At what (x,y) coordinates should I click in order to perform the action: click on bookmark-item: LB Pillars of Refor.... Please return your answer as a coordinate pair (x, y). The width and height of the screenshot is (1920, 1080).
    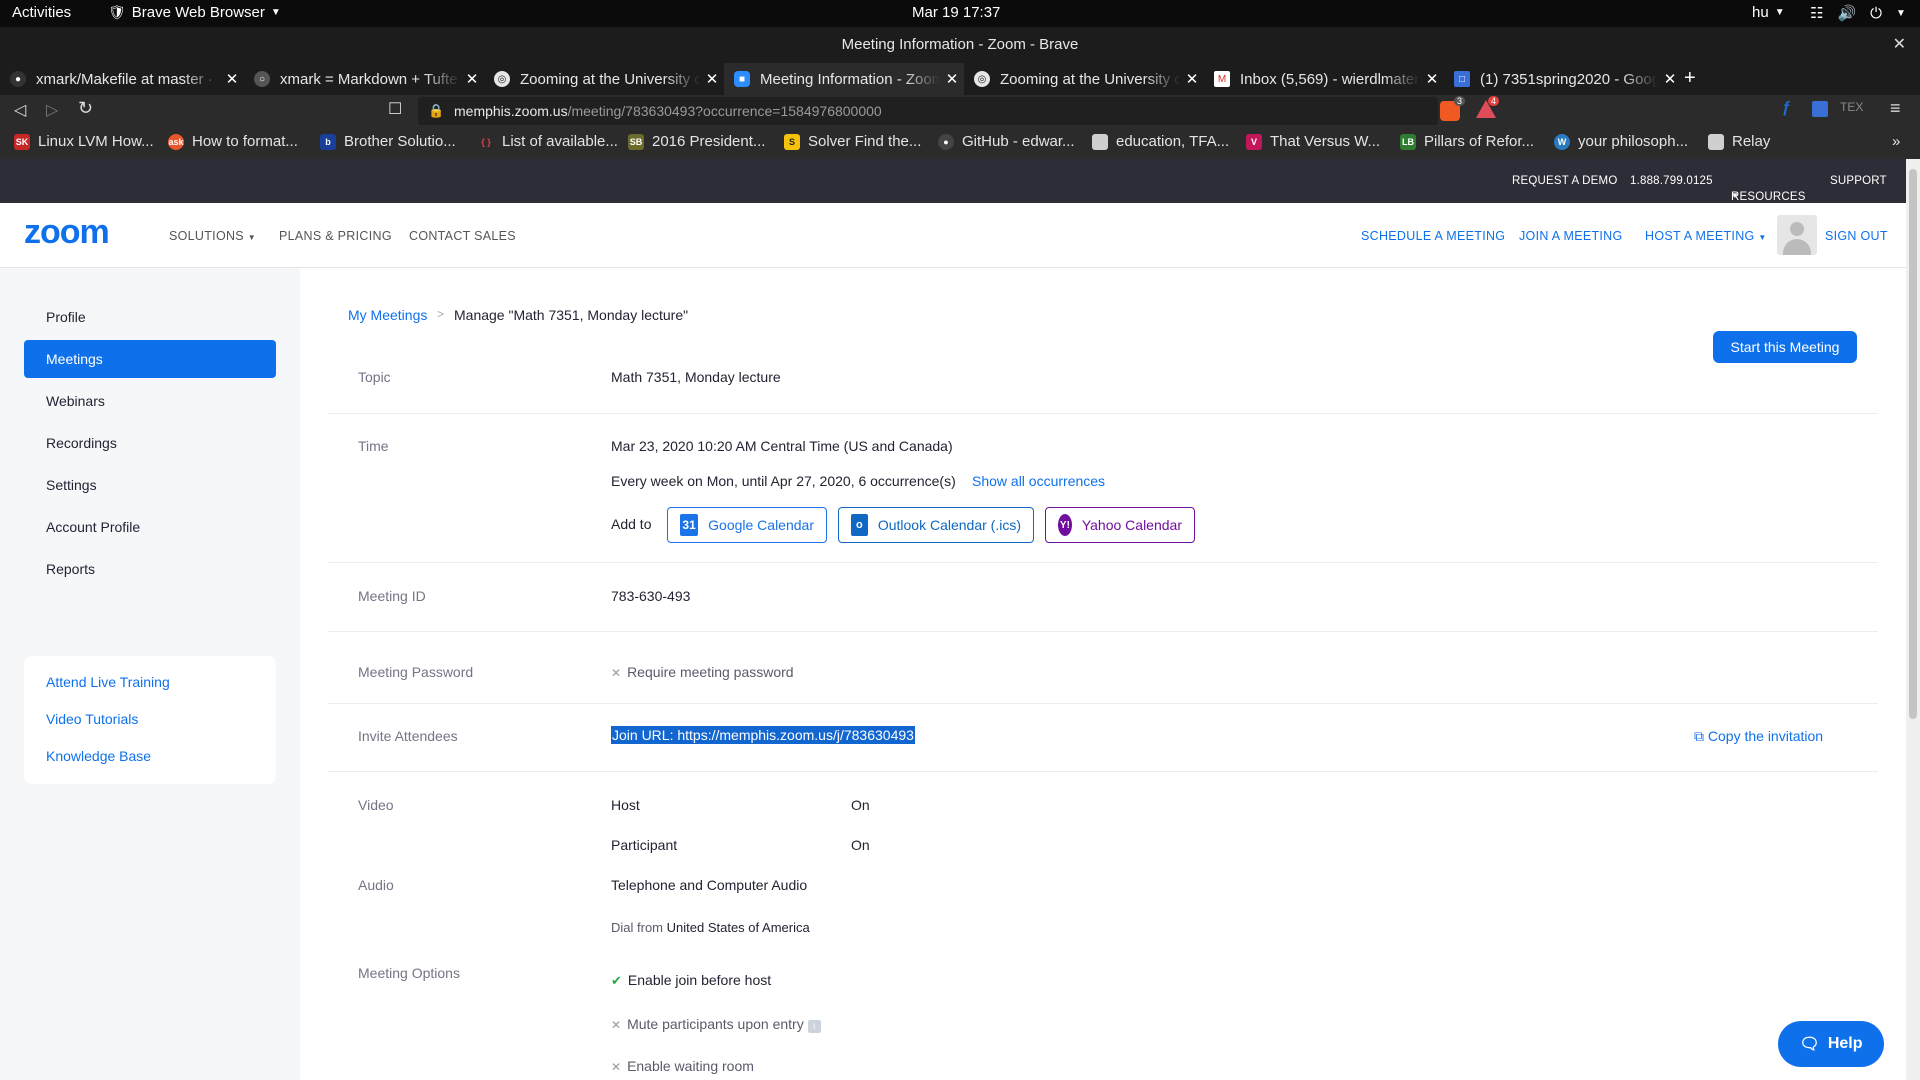
    Looking at the image, I should click on (1467, 141).